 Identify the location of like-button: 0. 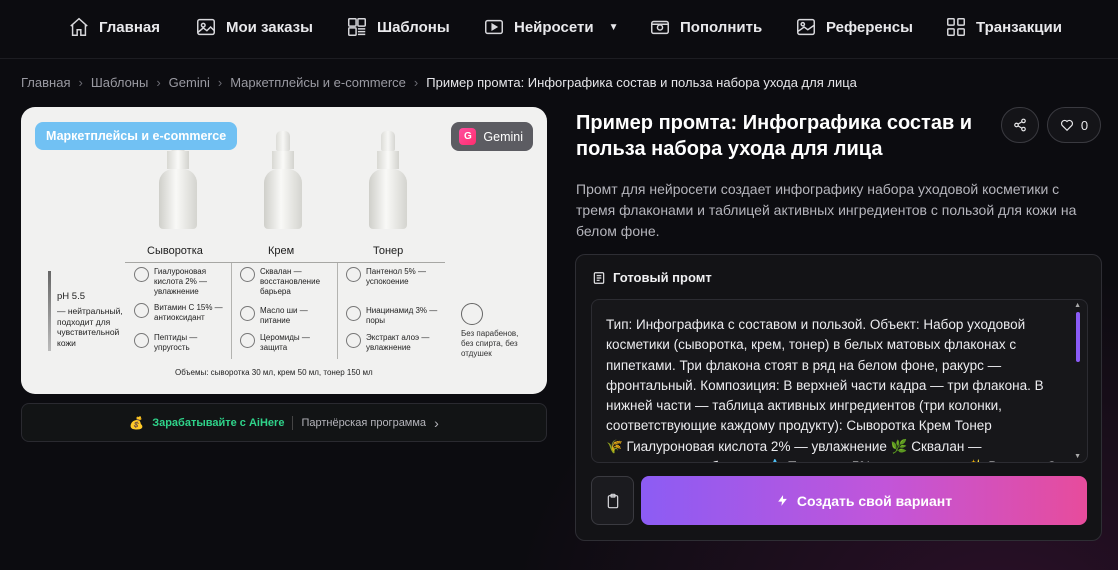
(1074, 125).